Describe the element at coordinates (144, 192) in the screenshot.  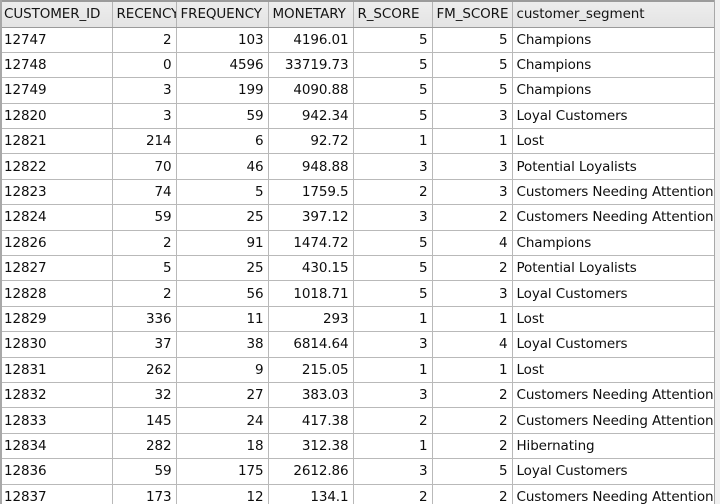
I see `cell-recency: 74` at that location.